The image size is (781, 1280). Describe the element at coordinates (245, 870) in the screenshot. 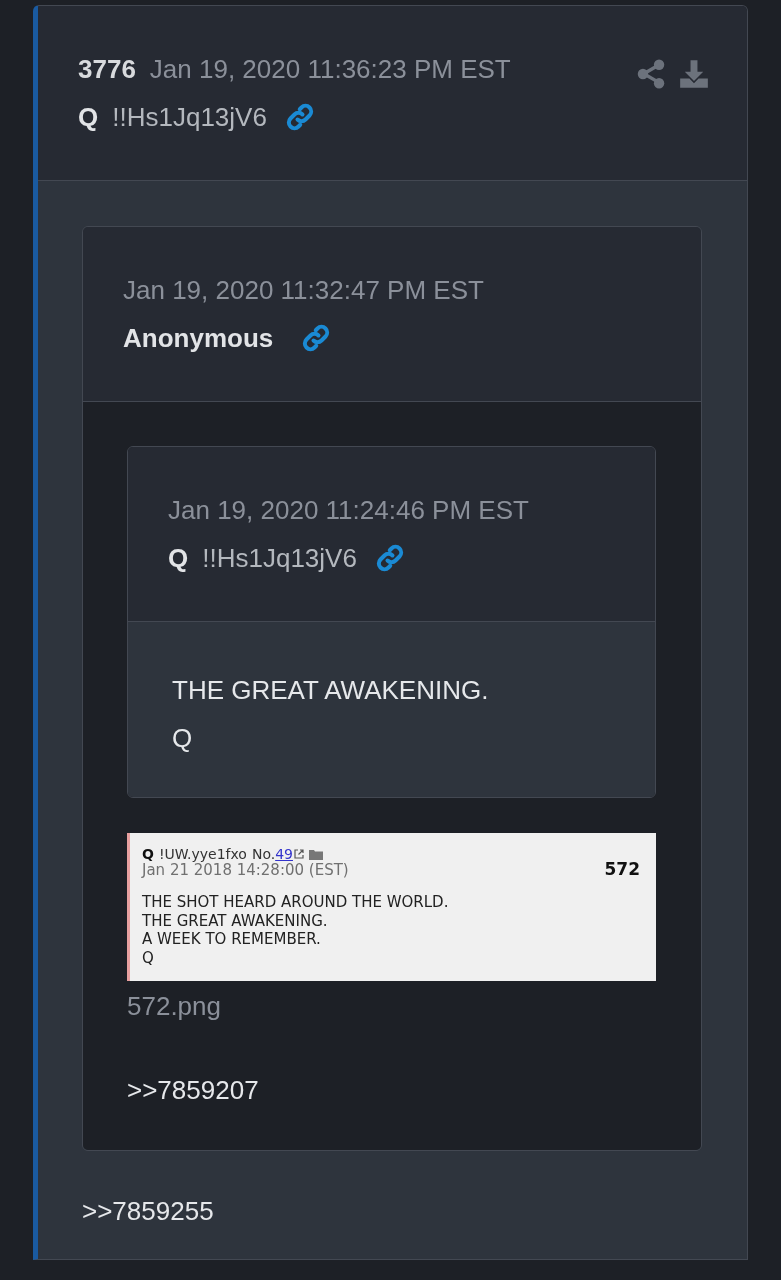

I see `post-date: Jan 21 2018 14:28:00 (EST)` at that location.